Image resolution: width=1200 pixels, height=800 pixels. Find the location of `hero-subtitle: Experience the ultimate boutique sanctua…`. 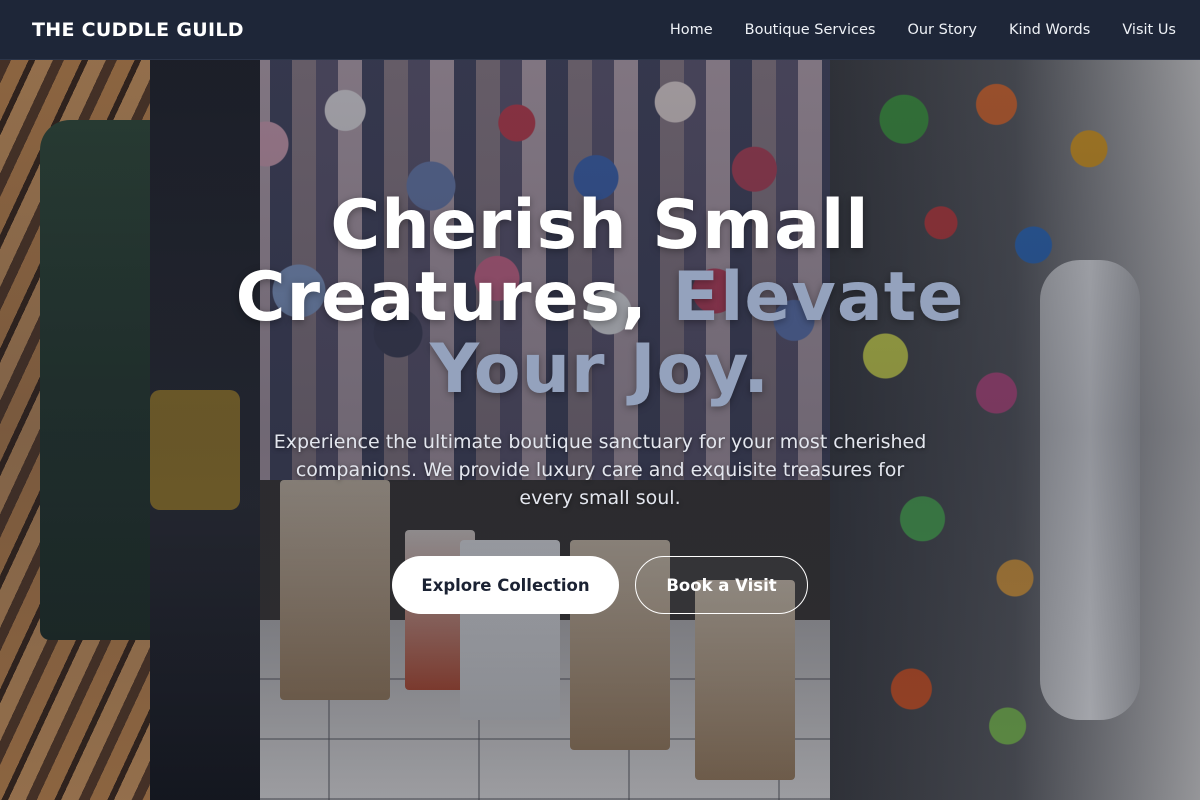

hero-subtitle: Experience the ultimate boutique sanctua… is located at coordinates (600, 470).